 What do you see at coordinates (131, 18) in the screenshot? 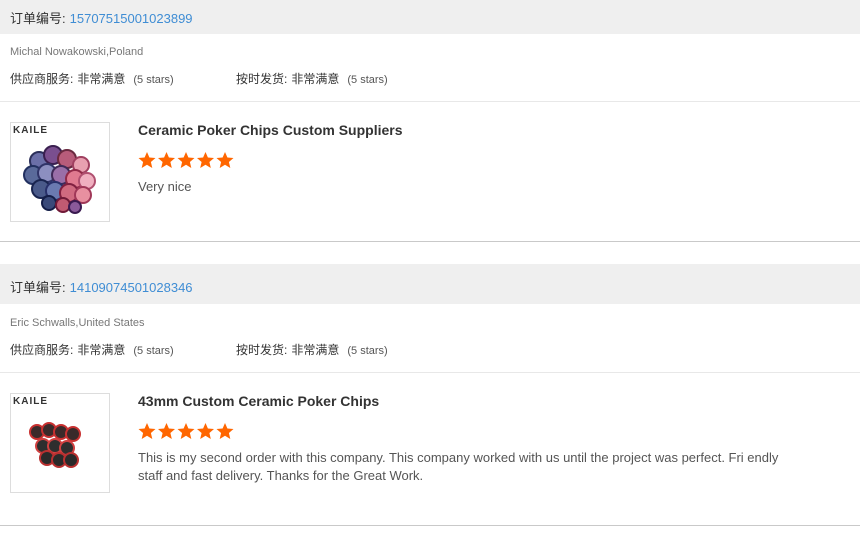
I see `order-number-link: 15707515001023899` at bounding box center [131, 18].